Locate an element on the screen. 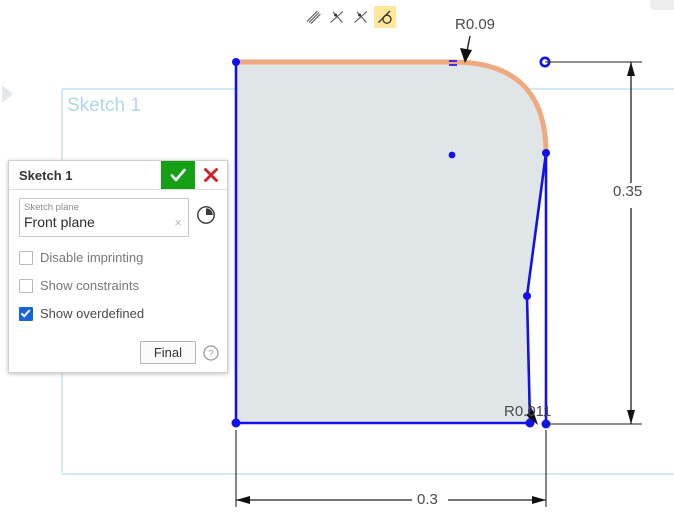 The width and height of the screenshot is (674, 523). height-dimension-graphic is located at coordinates (593, 243).